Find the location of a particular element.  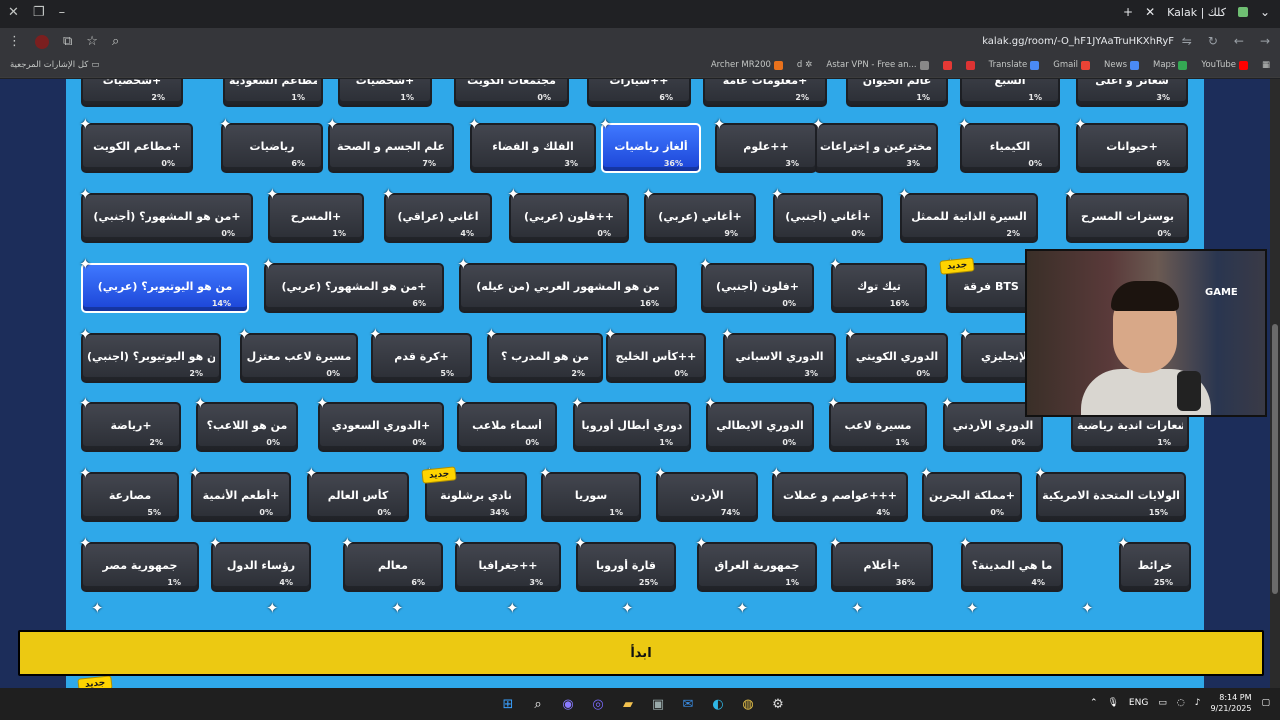

category-card: ✦ فلون (أجنبي)+ 0% is located at coordinates (756, 285).